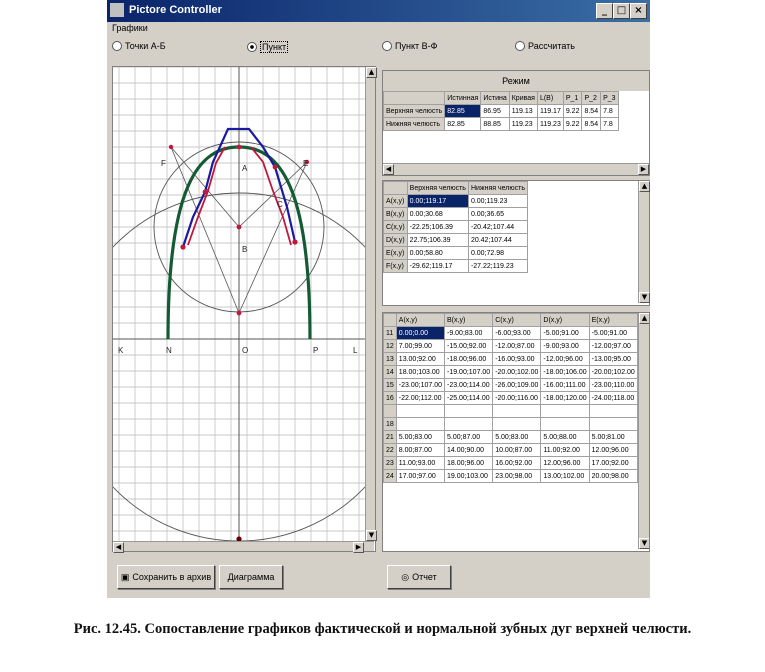 The image size is (765, 672). I want to click on close-button: ×, so click(638, 11).